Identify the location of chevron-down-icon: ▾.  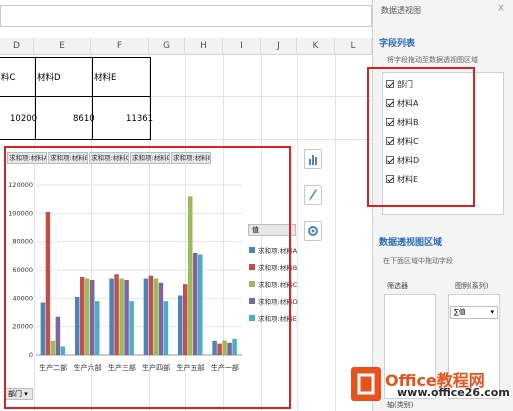
(492, 312).